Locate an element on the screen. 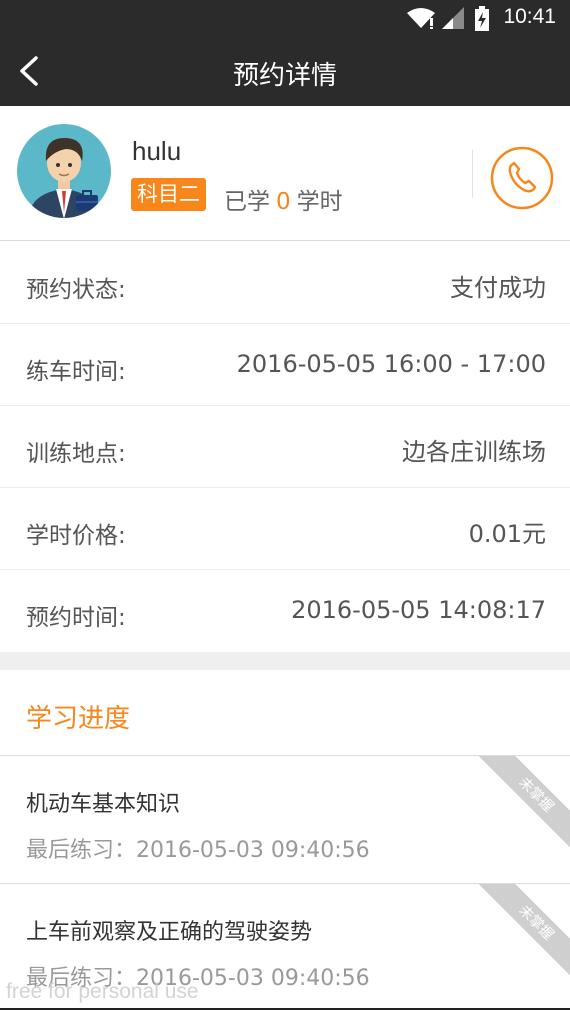  detail-value: 0.01元 is located at coordinates (507, 534).